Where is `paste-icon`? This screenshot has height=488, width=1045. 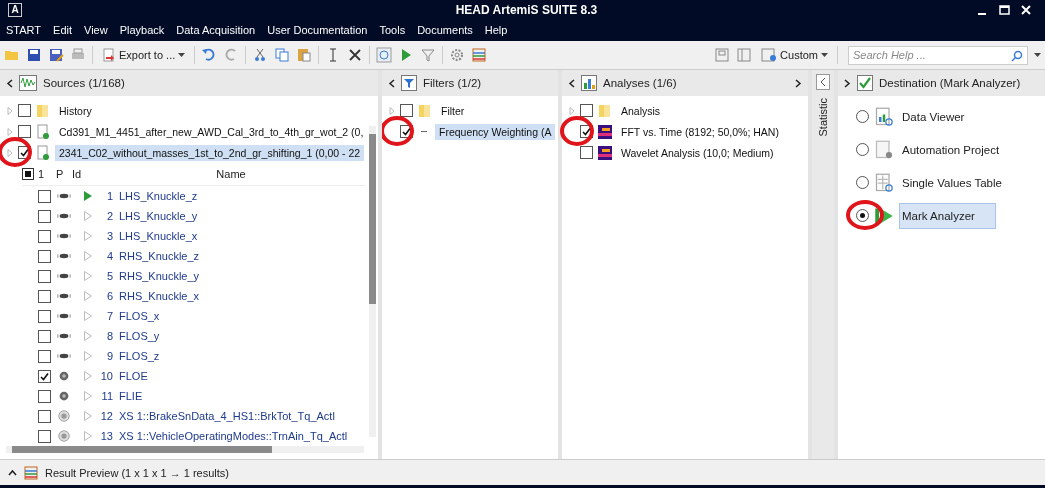
paste-icon is located at coordinates (304, 55).